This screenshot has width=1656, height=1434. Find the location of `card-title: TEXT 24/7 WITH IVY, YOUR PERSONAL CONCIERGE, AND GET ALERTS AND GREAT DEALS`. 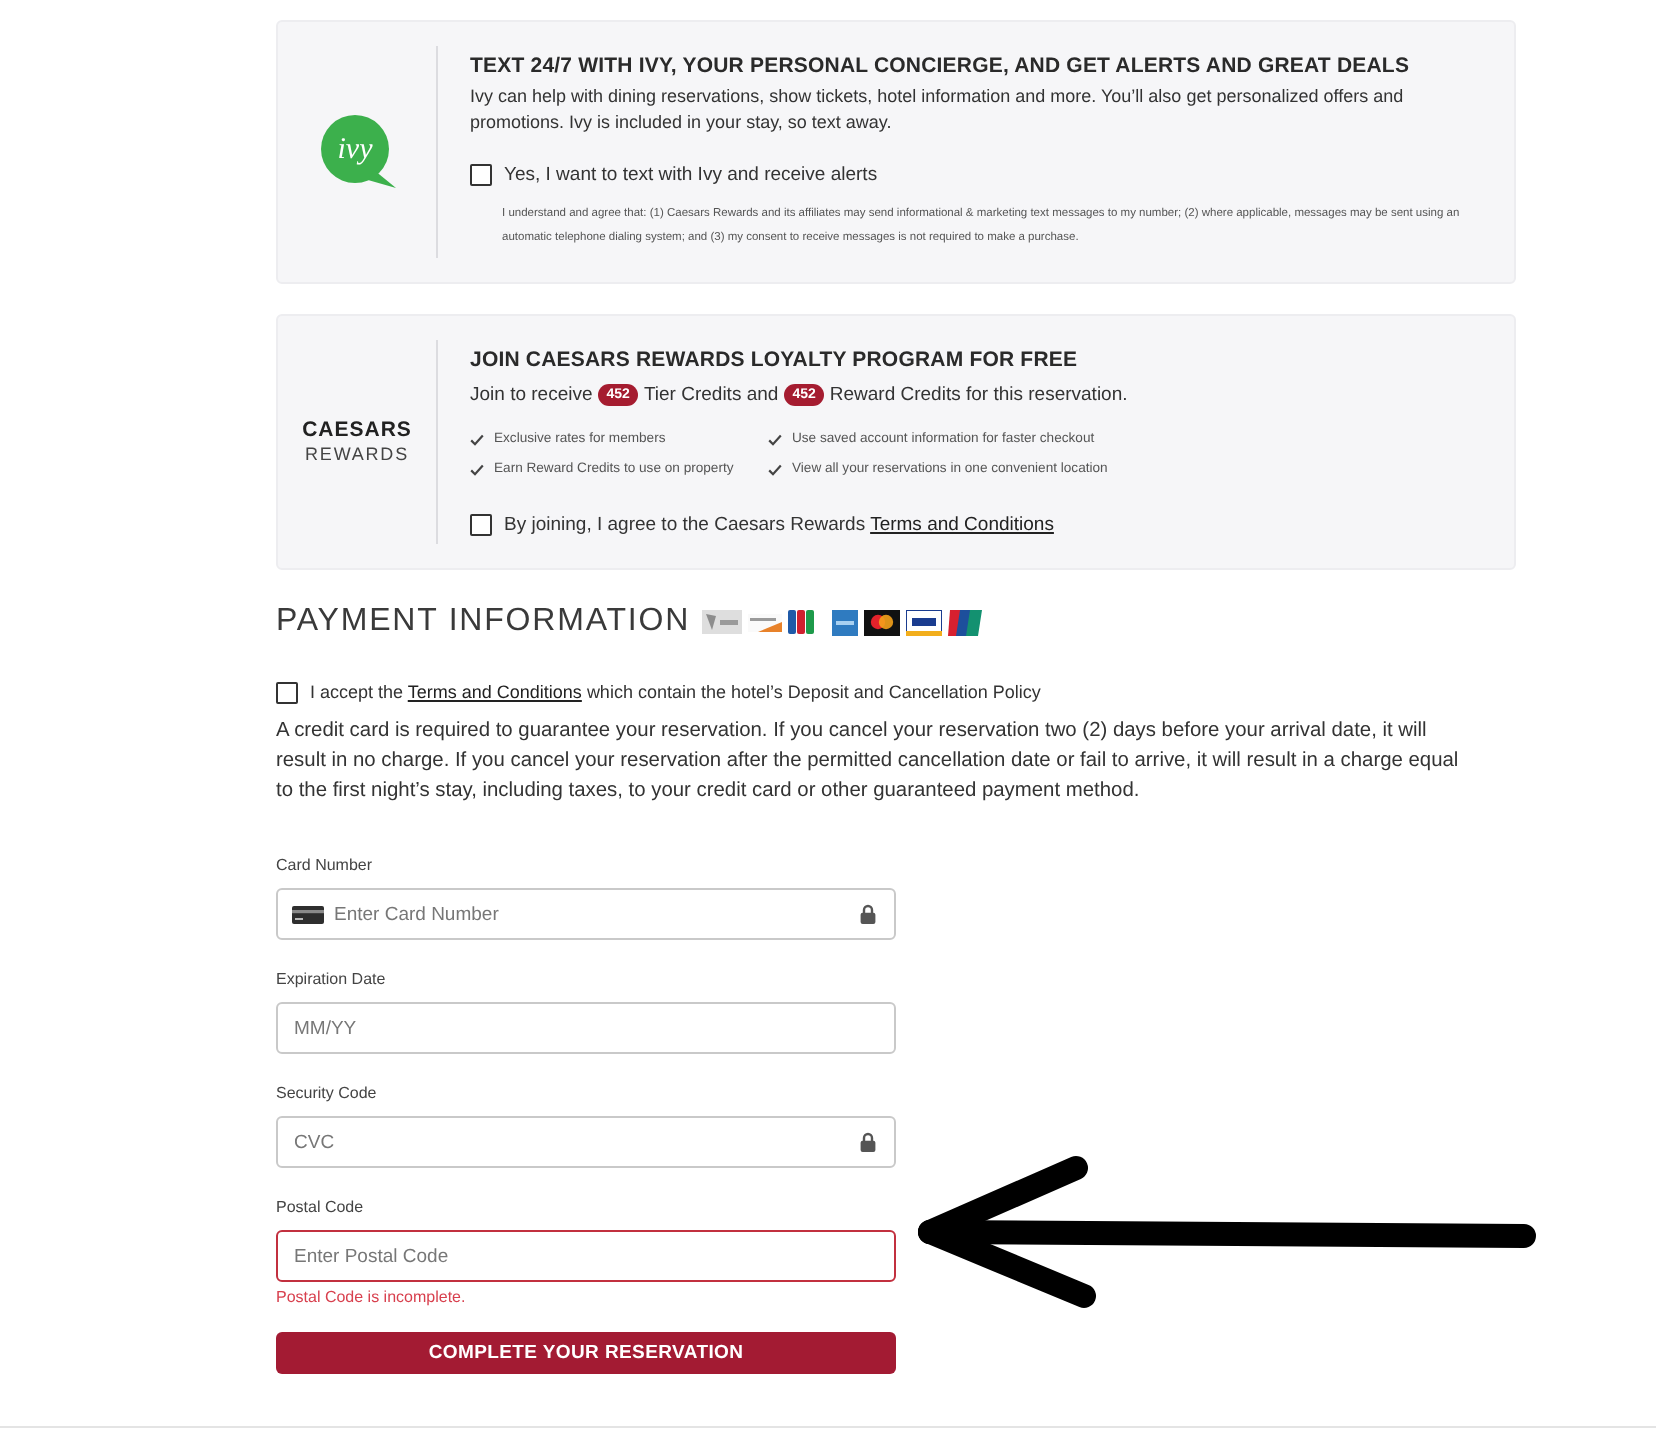

card-title: TEXT 24/7 WITH IVY, YOUR PERSONAL CONCIERGE, AND GET ALERTS AND GREAT DEALS is located at coordinates (940, 66).